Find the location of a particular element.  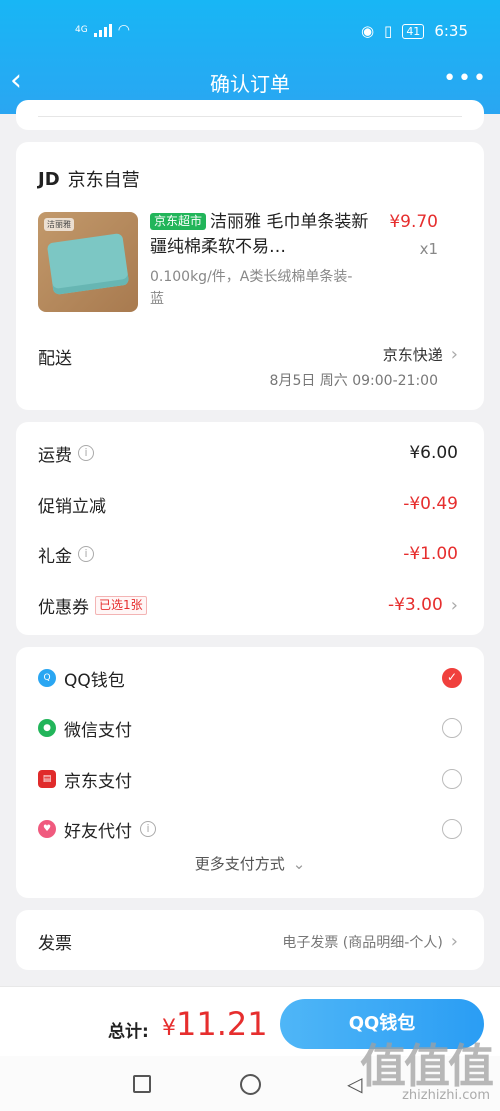

gift-money-row: 礼金 i -¥1.00 is located at coordinates (248, 554).